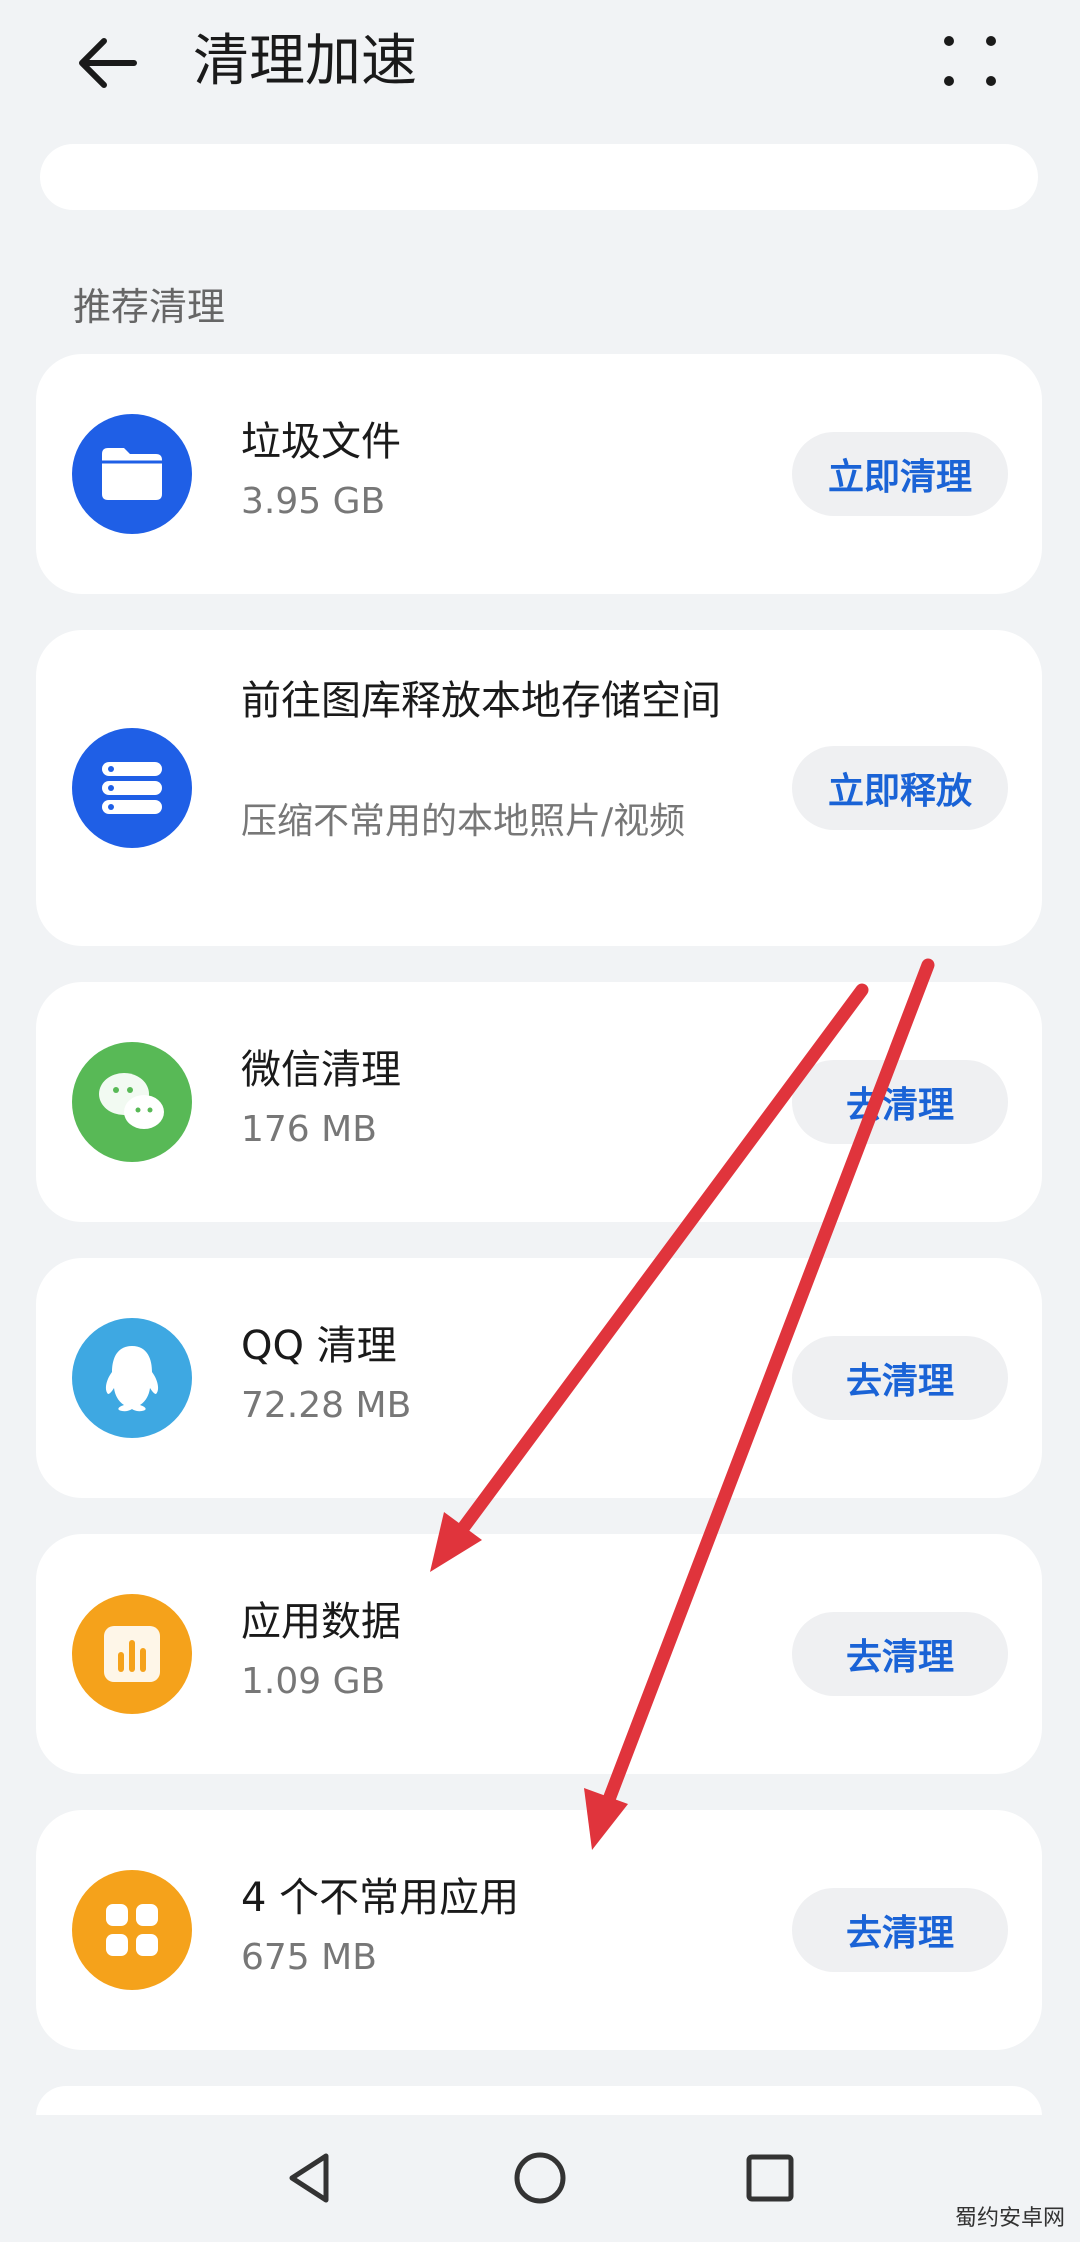 This screenshot has height=2242, width=1080. What do you see at coordinates (309, 1957) in the screenshot?
I see `item-size: 675 MB` at bounding box center [309, 1957].